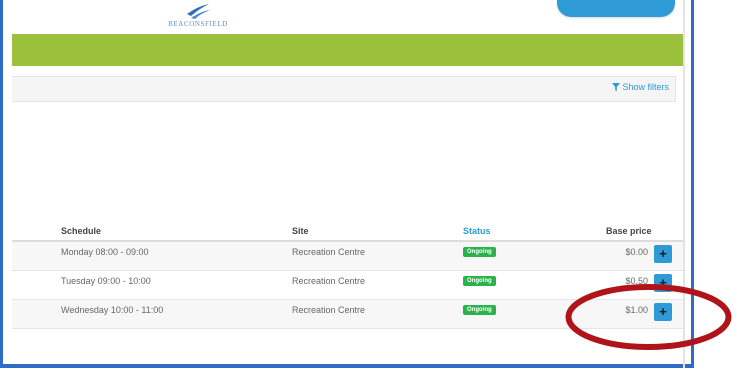  I want to click on column-header-base-price: Base price, so click(629, 231).